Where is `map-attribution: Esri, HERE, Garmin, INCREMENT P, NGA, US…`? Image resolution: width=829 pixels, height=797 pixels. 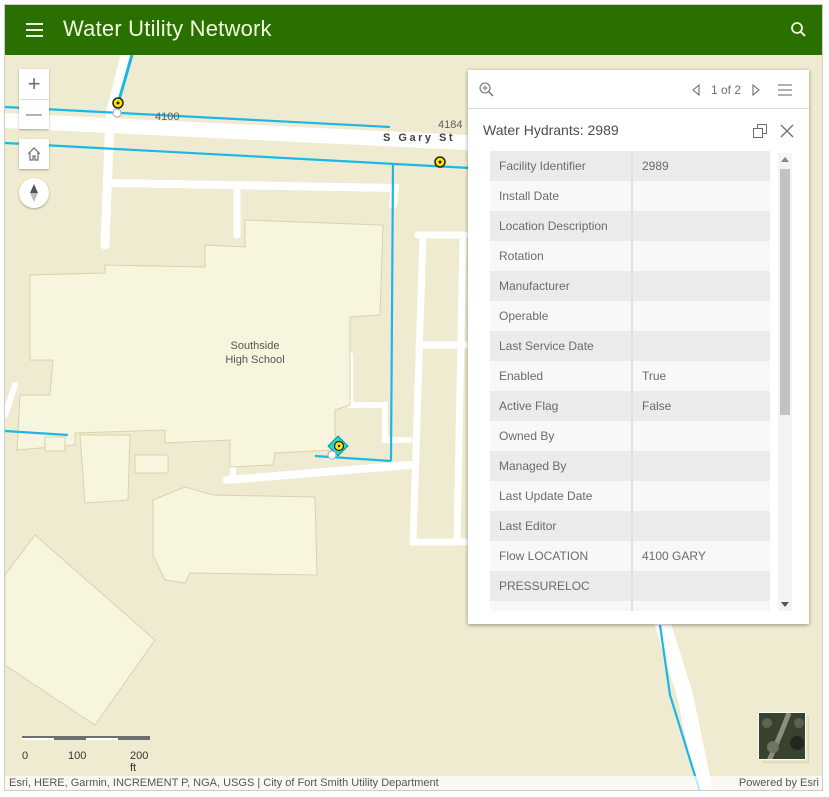
map-attribution: Esri, HERE, Garmin, INCREMENT P, NGA, US… is located at coordinates (413, 783).